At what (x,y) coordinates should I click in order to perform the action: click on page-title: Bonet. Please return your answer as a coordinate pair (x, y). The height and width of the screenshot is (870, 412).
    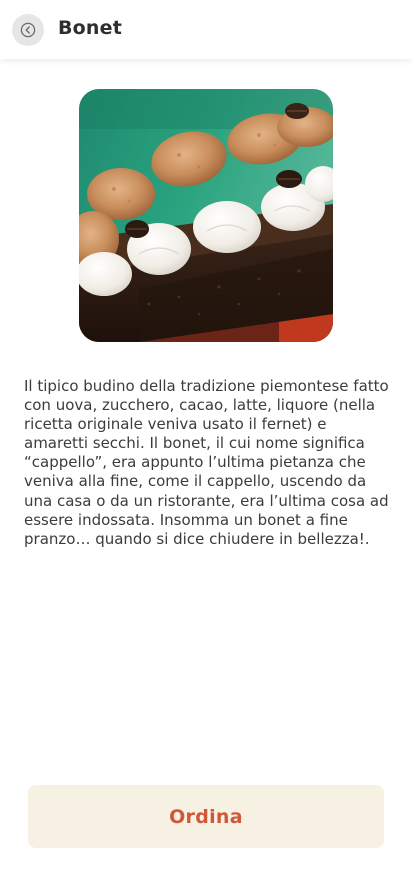
    Looking at the image, I should click on (90, 28).